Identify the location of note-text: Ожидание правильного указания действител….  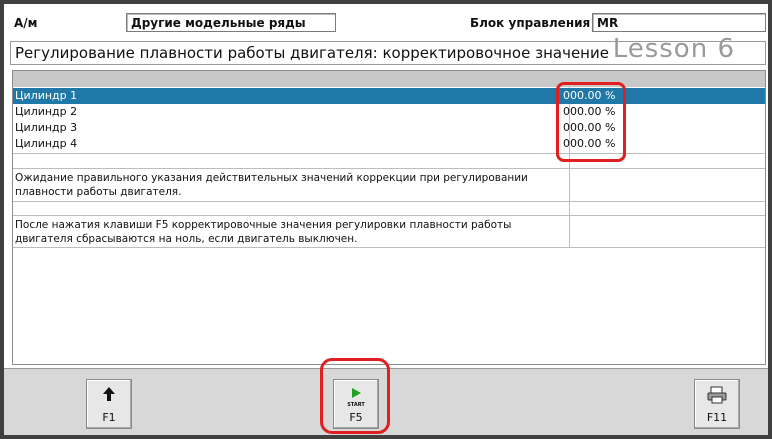
(271, 185).